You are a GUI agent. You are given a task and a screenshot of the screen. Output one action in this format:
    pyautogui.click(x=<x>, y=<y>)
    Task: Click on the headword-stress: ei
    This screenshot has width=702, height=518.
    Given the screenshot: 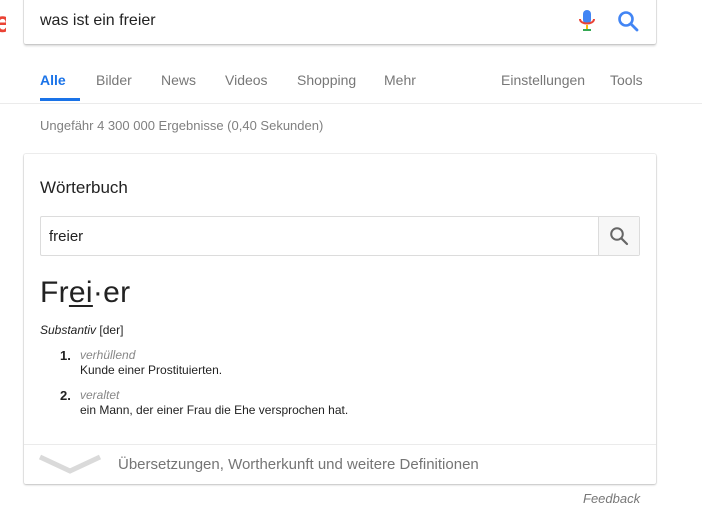 What is the action you would take?
    pyautogui.click(x=80, y=292)
    